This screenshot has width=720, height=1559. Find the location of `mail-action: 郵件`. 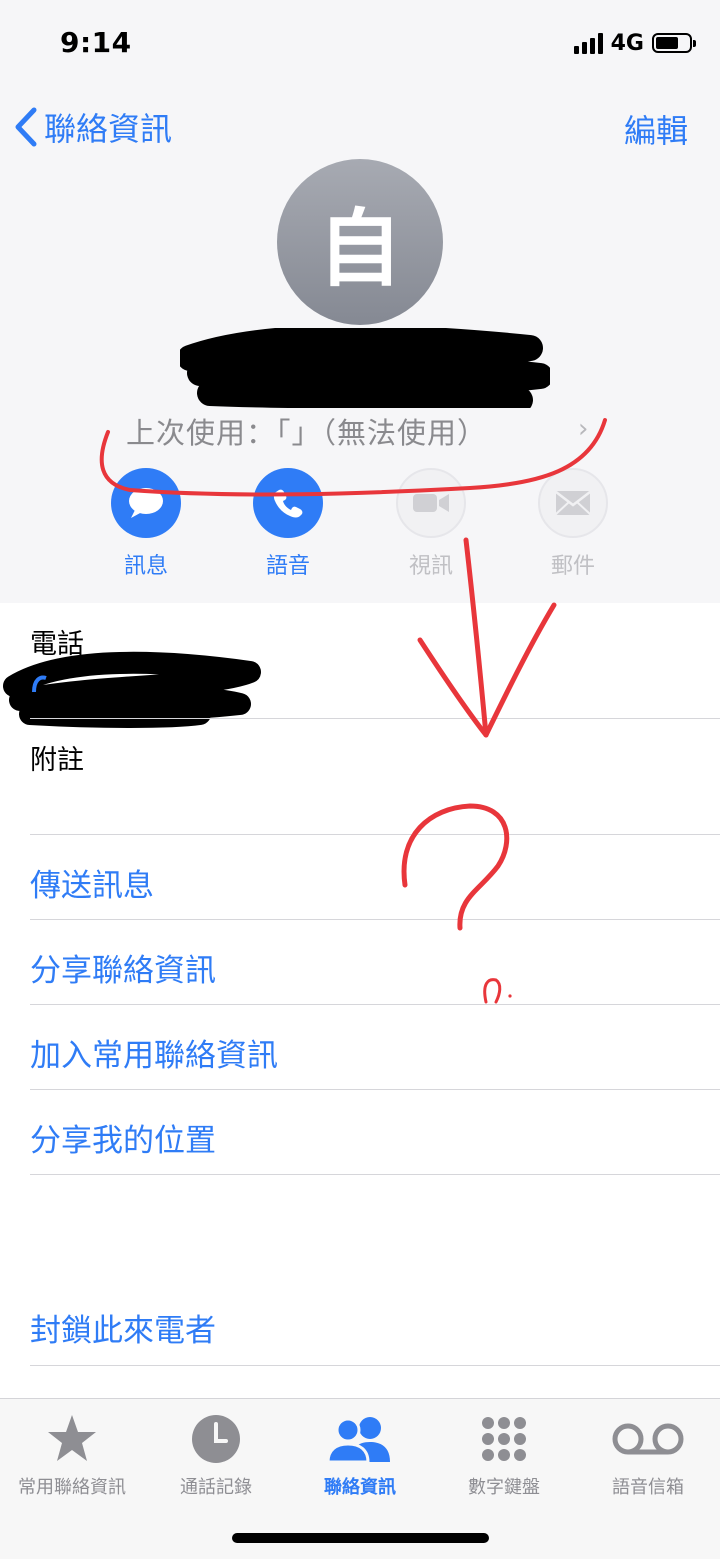

mail-action: 郵件 is located at coordinates (573, 524).